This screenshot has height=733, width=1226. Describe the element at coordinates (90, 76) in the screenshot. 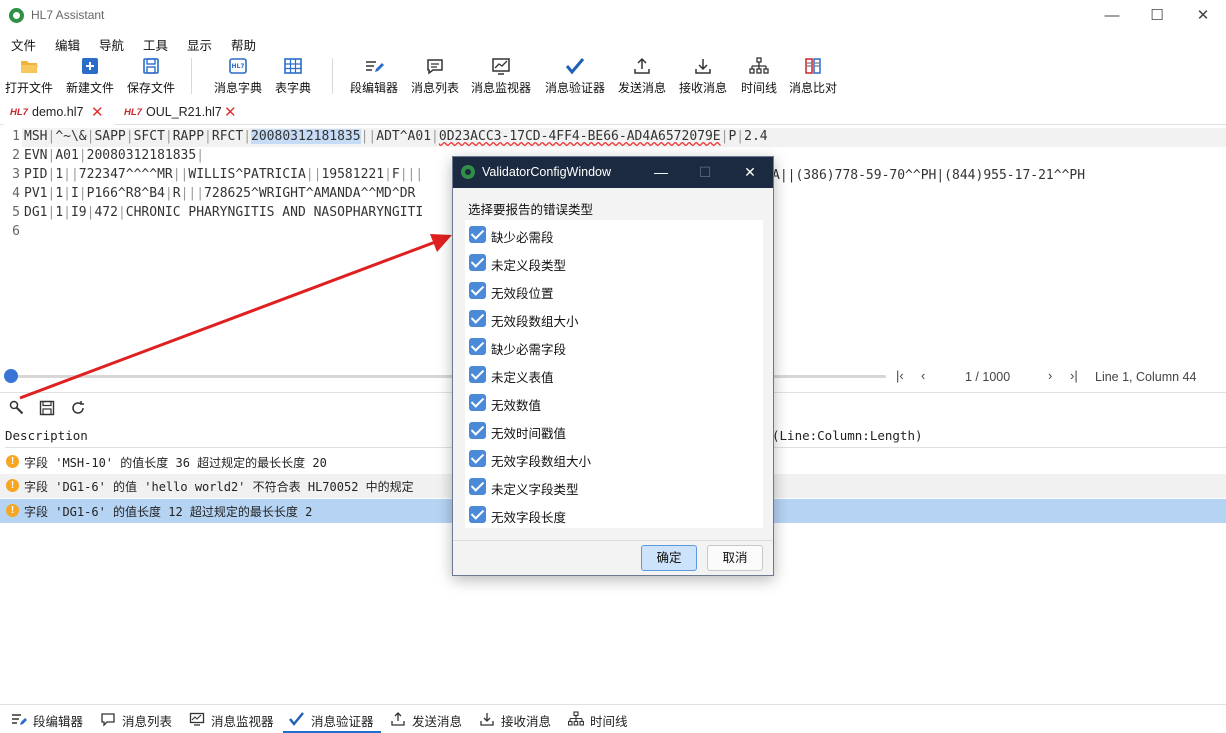

I see `new-file-button: 新建文件` at that location.